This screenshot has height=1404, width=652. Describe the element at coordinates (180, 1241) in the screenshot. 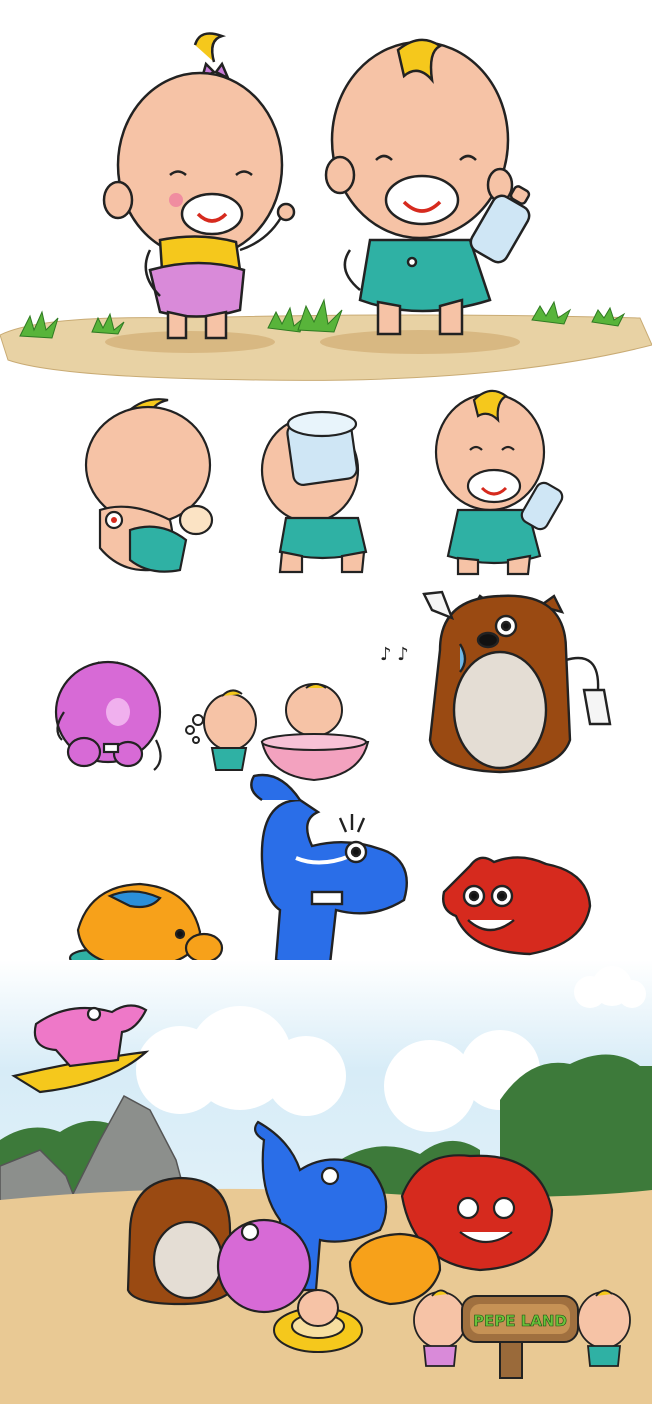

I see `bear-in-scene` at that location.